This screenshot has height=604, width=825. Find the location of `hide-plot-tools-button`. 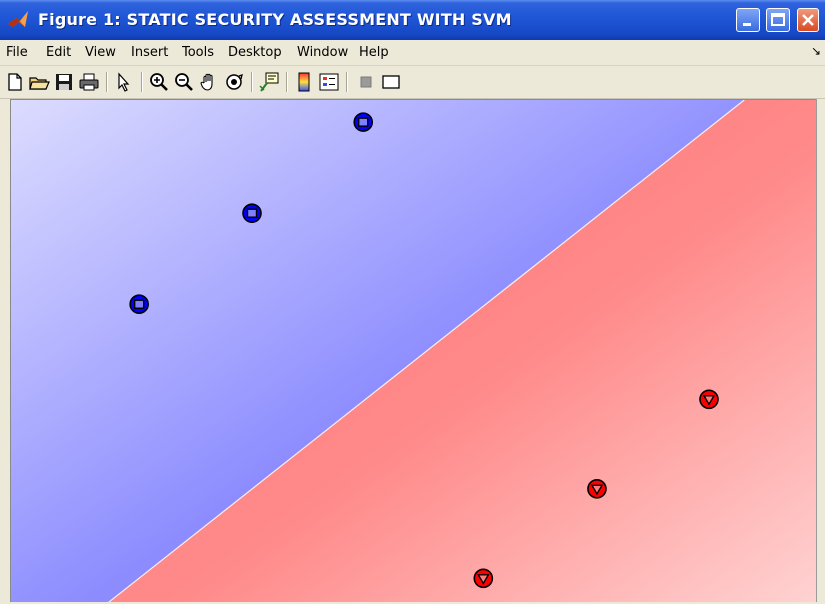

hide-plot-tools-button is located at coordinates (366, 82).